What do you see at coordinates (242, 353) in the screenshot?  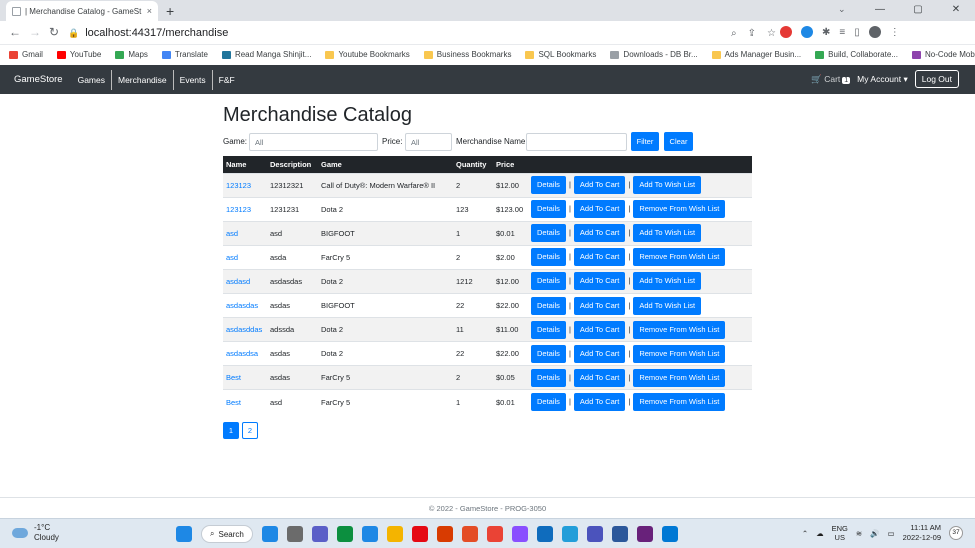 I see `merch-name-link: asdasdsa` at bounding box center [242, 353].